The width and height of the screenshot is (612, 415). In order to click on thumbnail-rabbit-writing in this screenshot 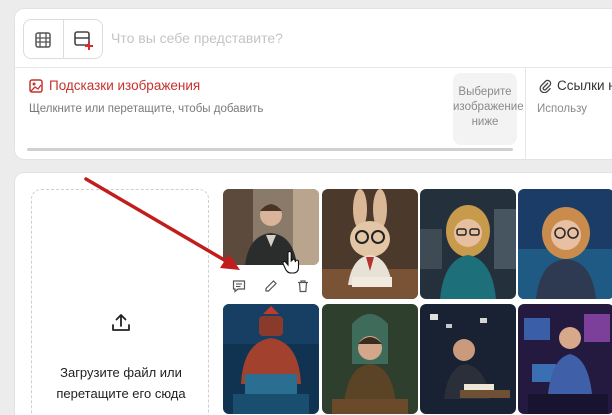, I will do `click(370, 244)`.